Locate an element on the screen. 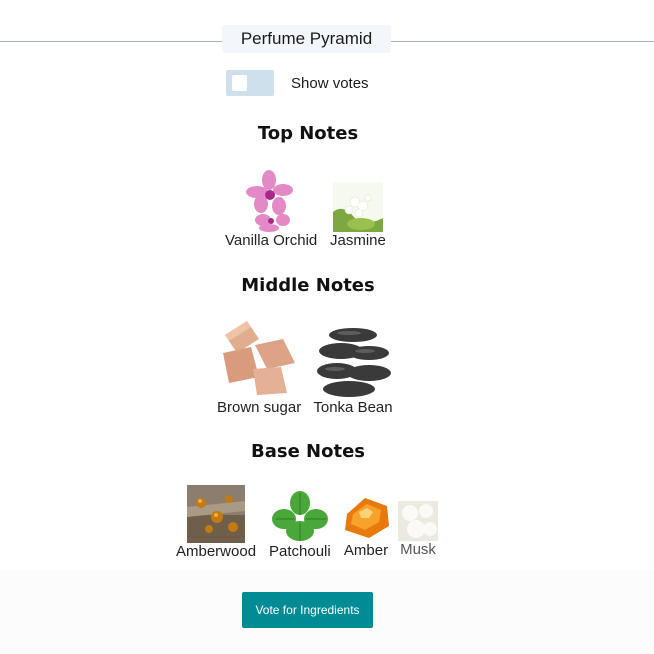 The image size is (654, 654). section-title-base-notes: Base Notes is located at coordinates (307, 451).